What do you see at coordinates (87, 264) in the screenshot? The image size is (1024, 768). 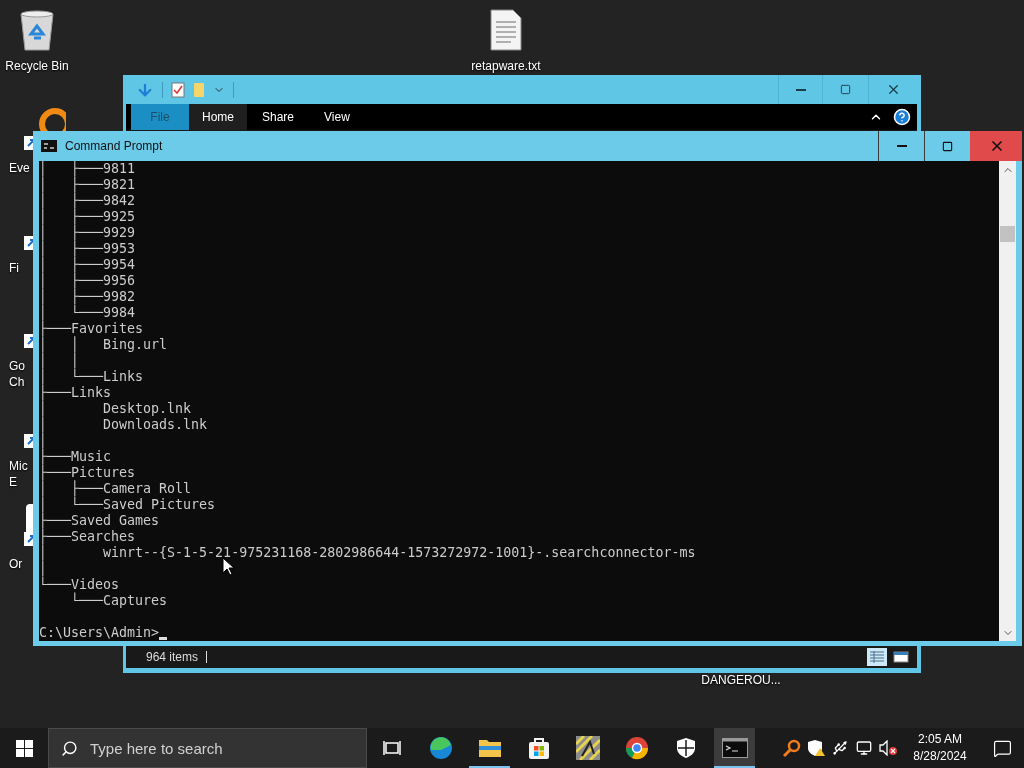 I see `console-line: │ ├───9954` at bounding box center [87, 264].